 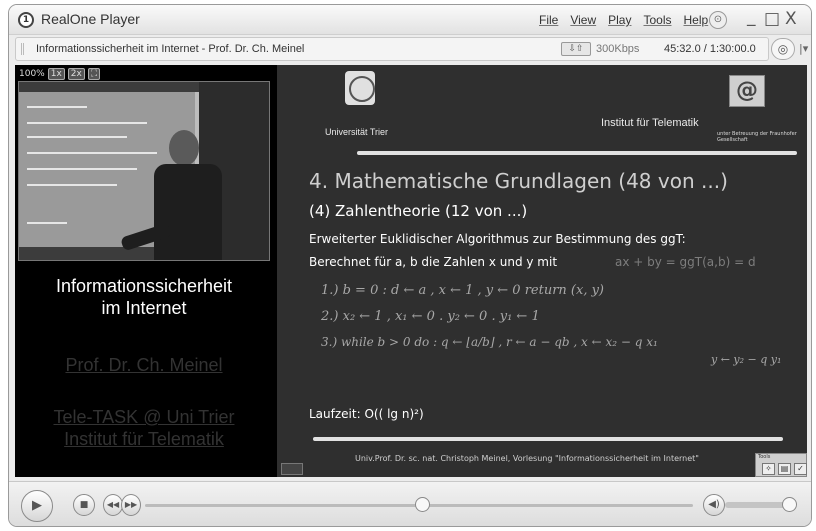 I want to click on zoom-level: 100%, so click(x=32, y=74).